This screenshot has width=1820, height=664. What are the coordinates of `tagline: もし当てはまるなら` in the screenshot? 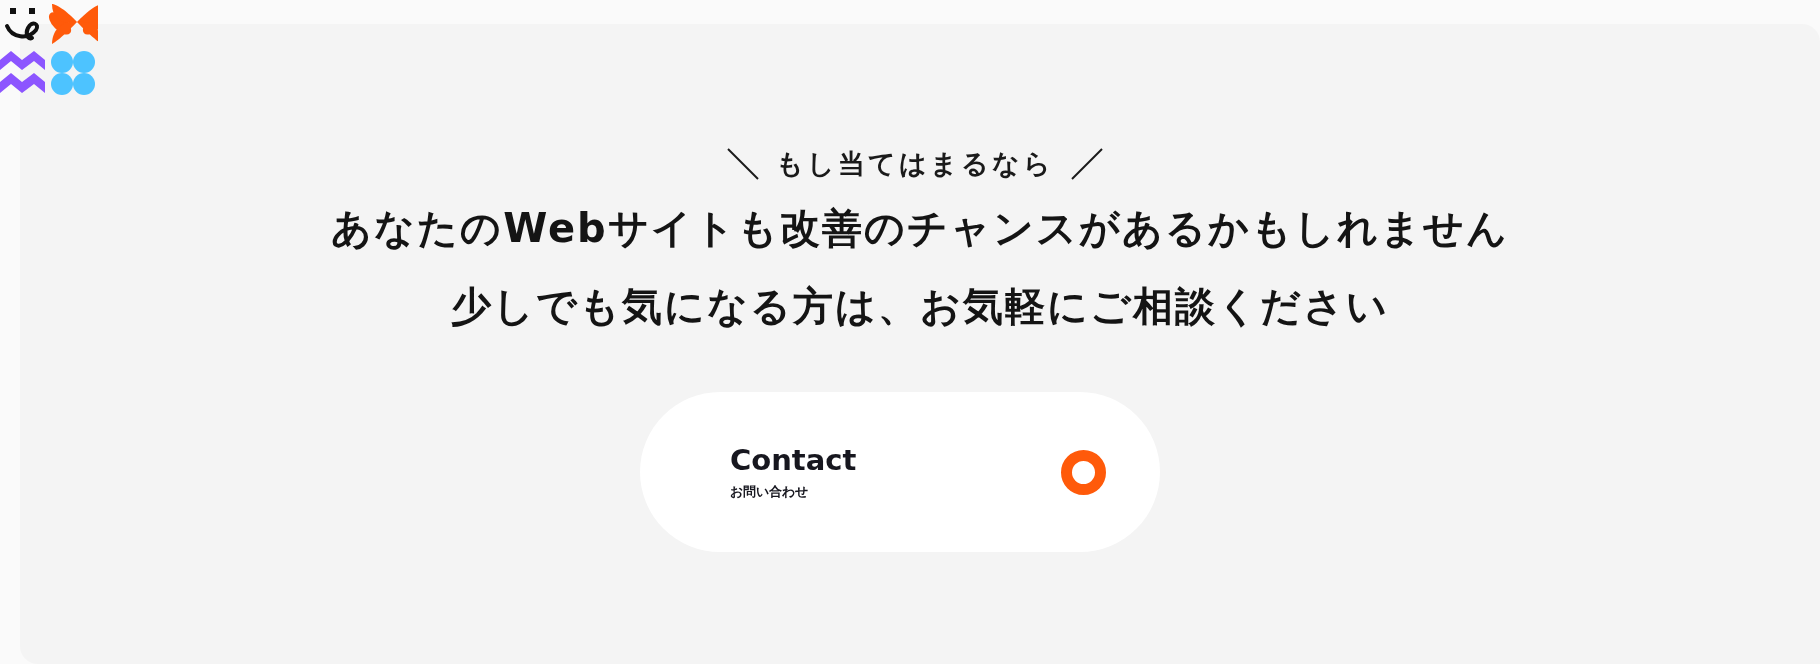 It's located at (915, 164).